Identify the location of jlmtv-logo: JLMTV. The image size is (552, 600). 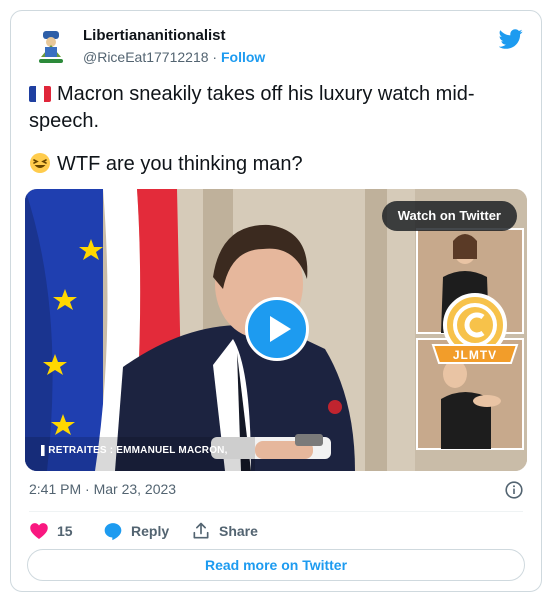
(475, 328).